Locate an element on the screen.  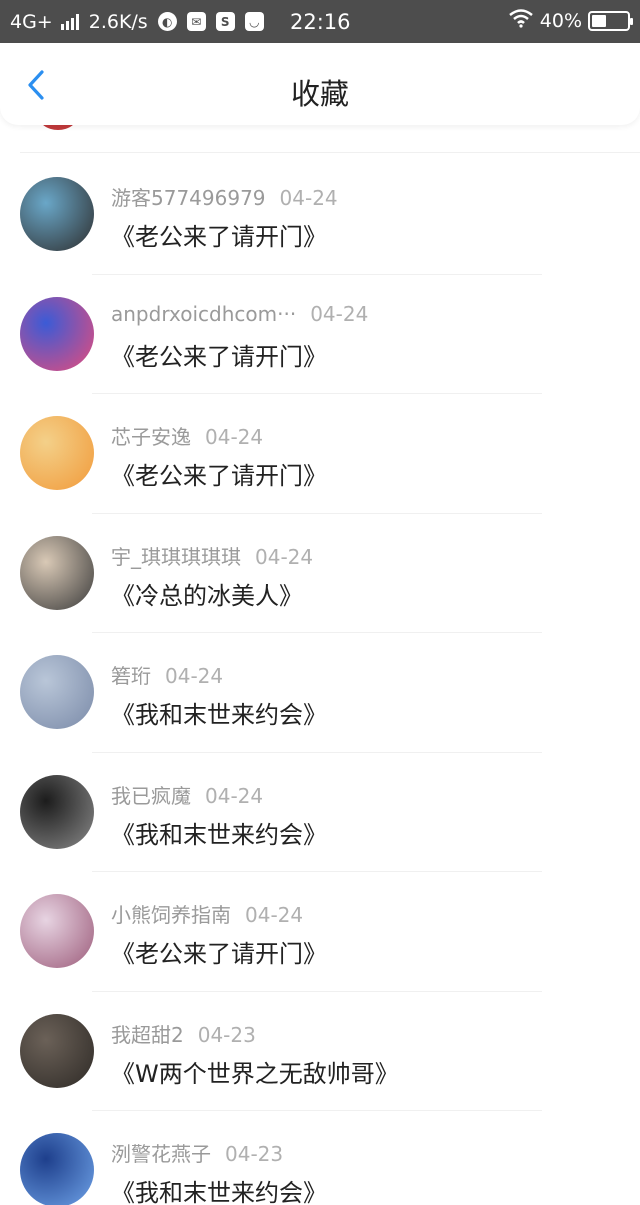
item-meta: 我超甜2 04-23 is located at coordinates (183, 1033).